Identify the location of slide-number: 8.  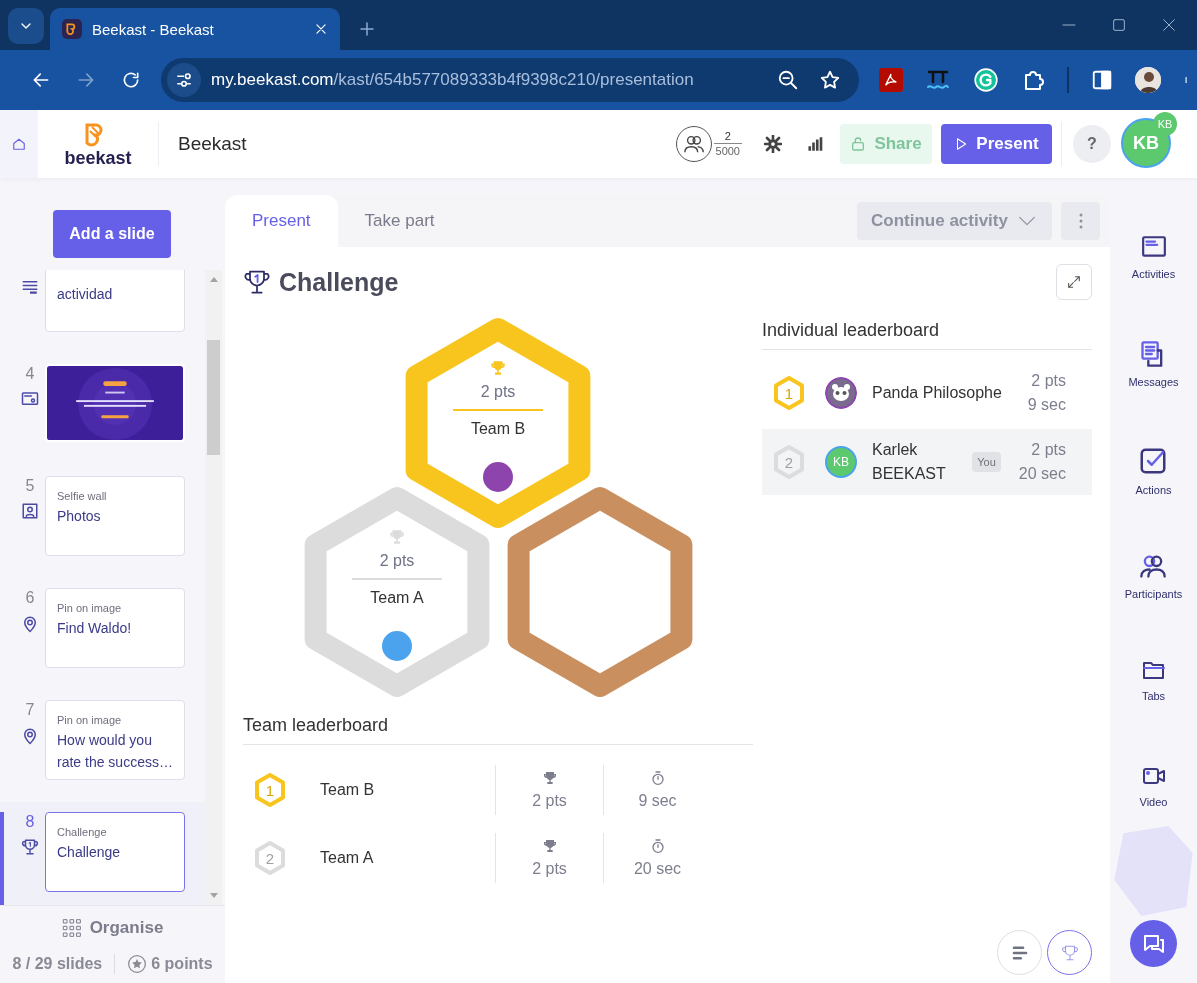
(30, 822).